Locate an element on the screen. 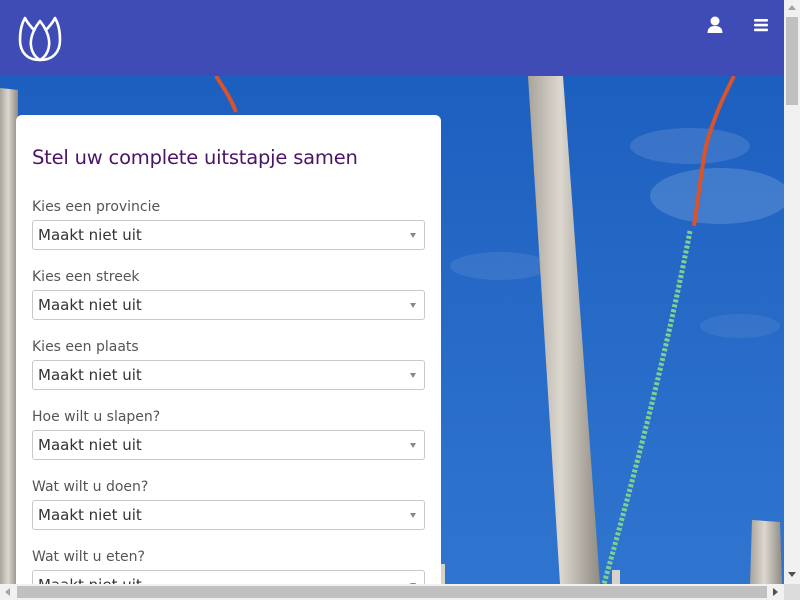  user-icon is located at coordinates (715, 25).